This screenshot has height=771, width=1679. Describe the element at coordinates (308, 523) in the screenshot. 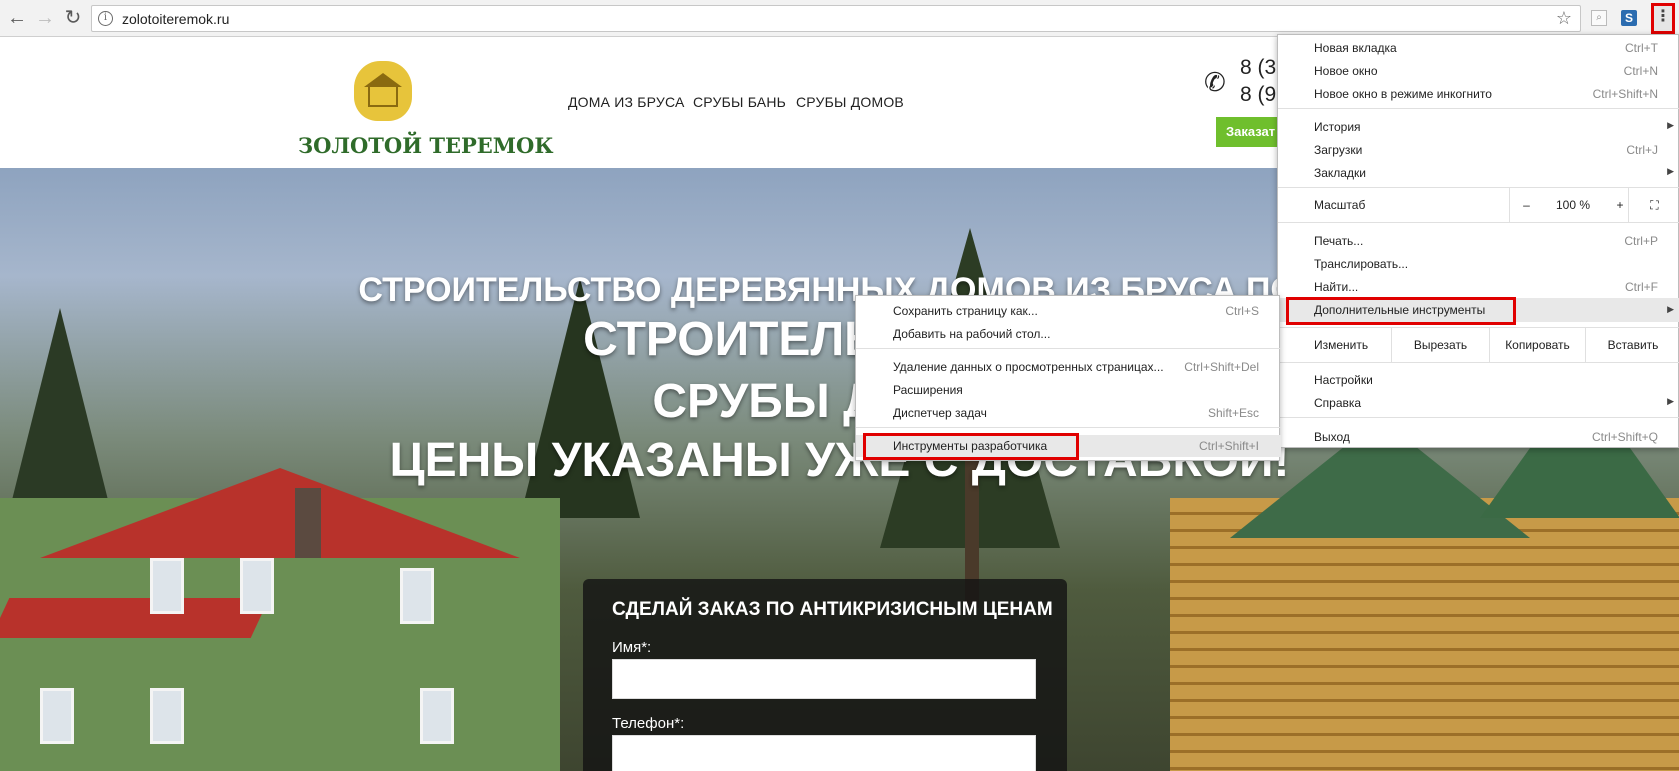

I see `chimney-image` at that location.